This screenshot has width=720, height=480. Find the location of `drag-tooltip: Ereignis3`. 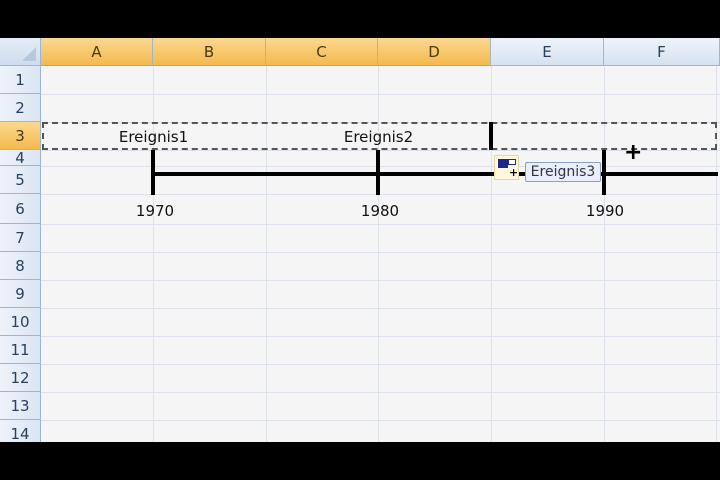

drag-tooltip: Ereignis3 is located at coordinates (563, 172).